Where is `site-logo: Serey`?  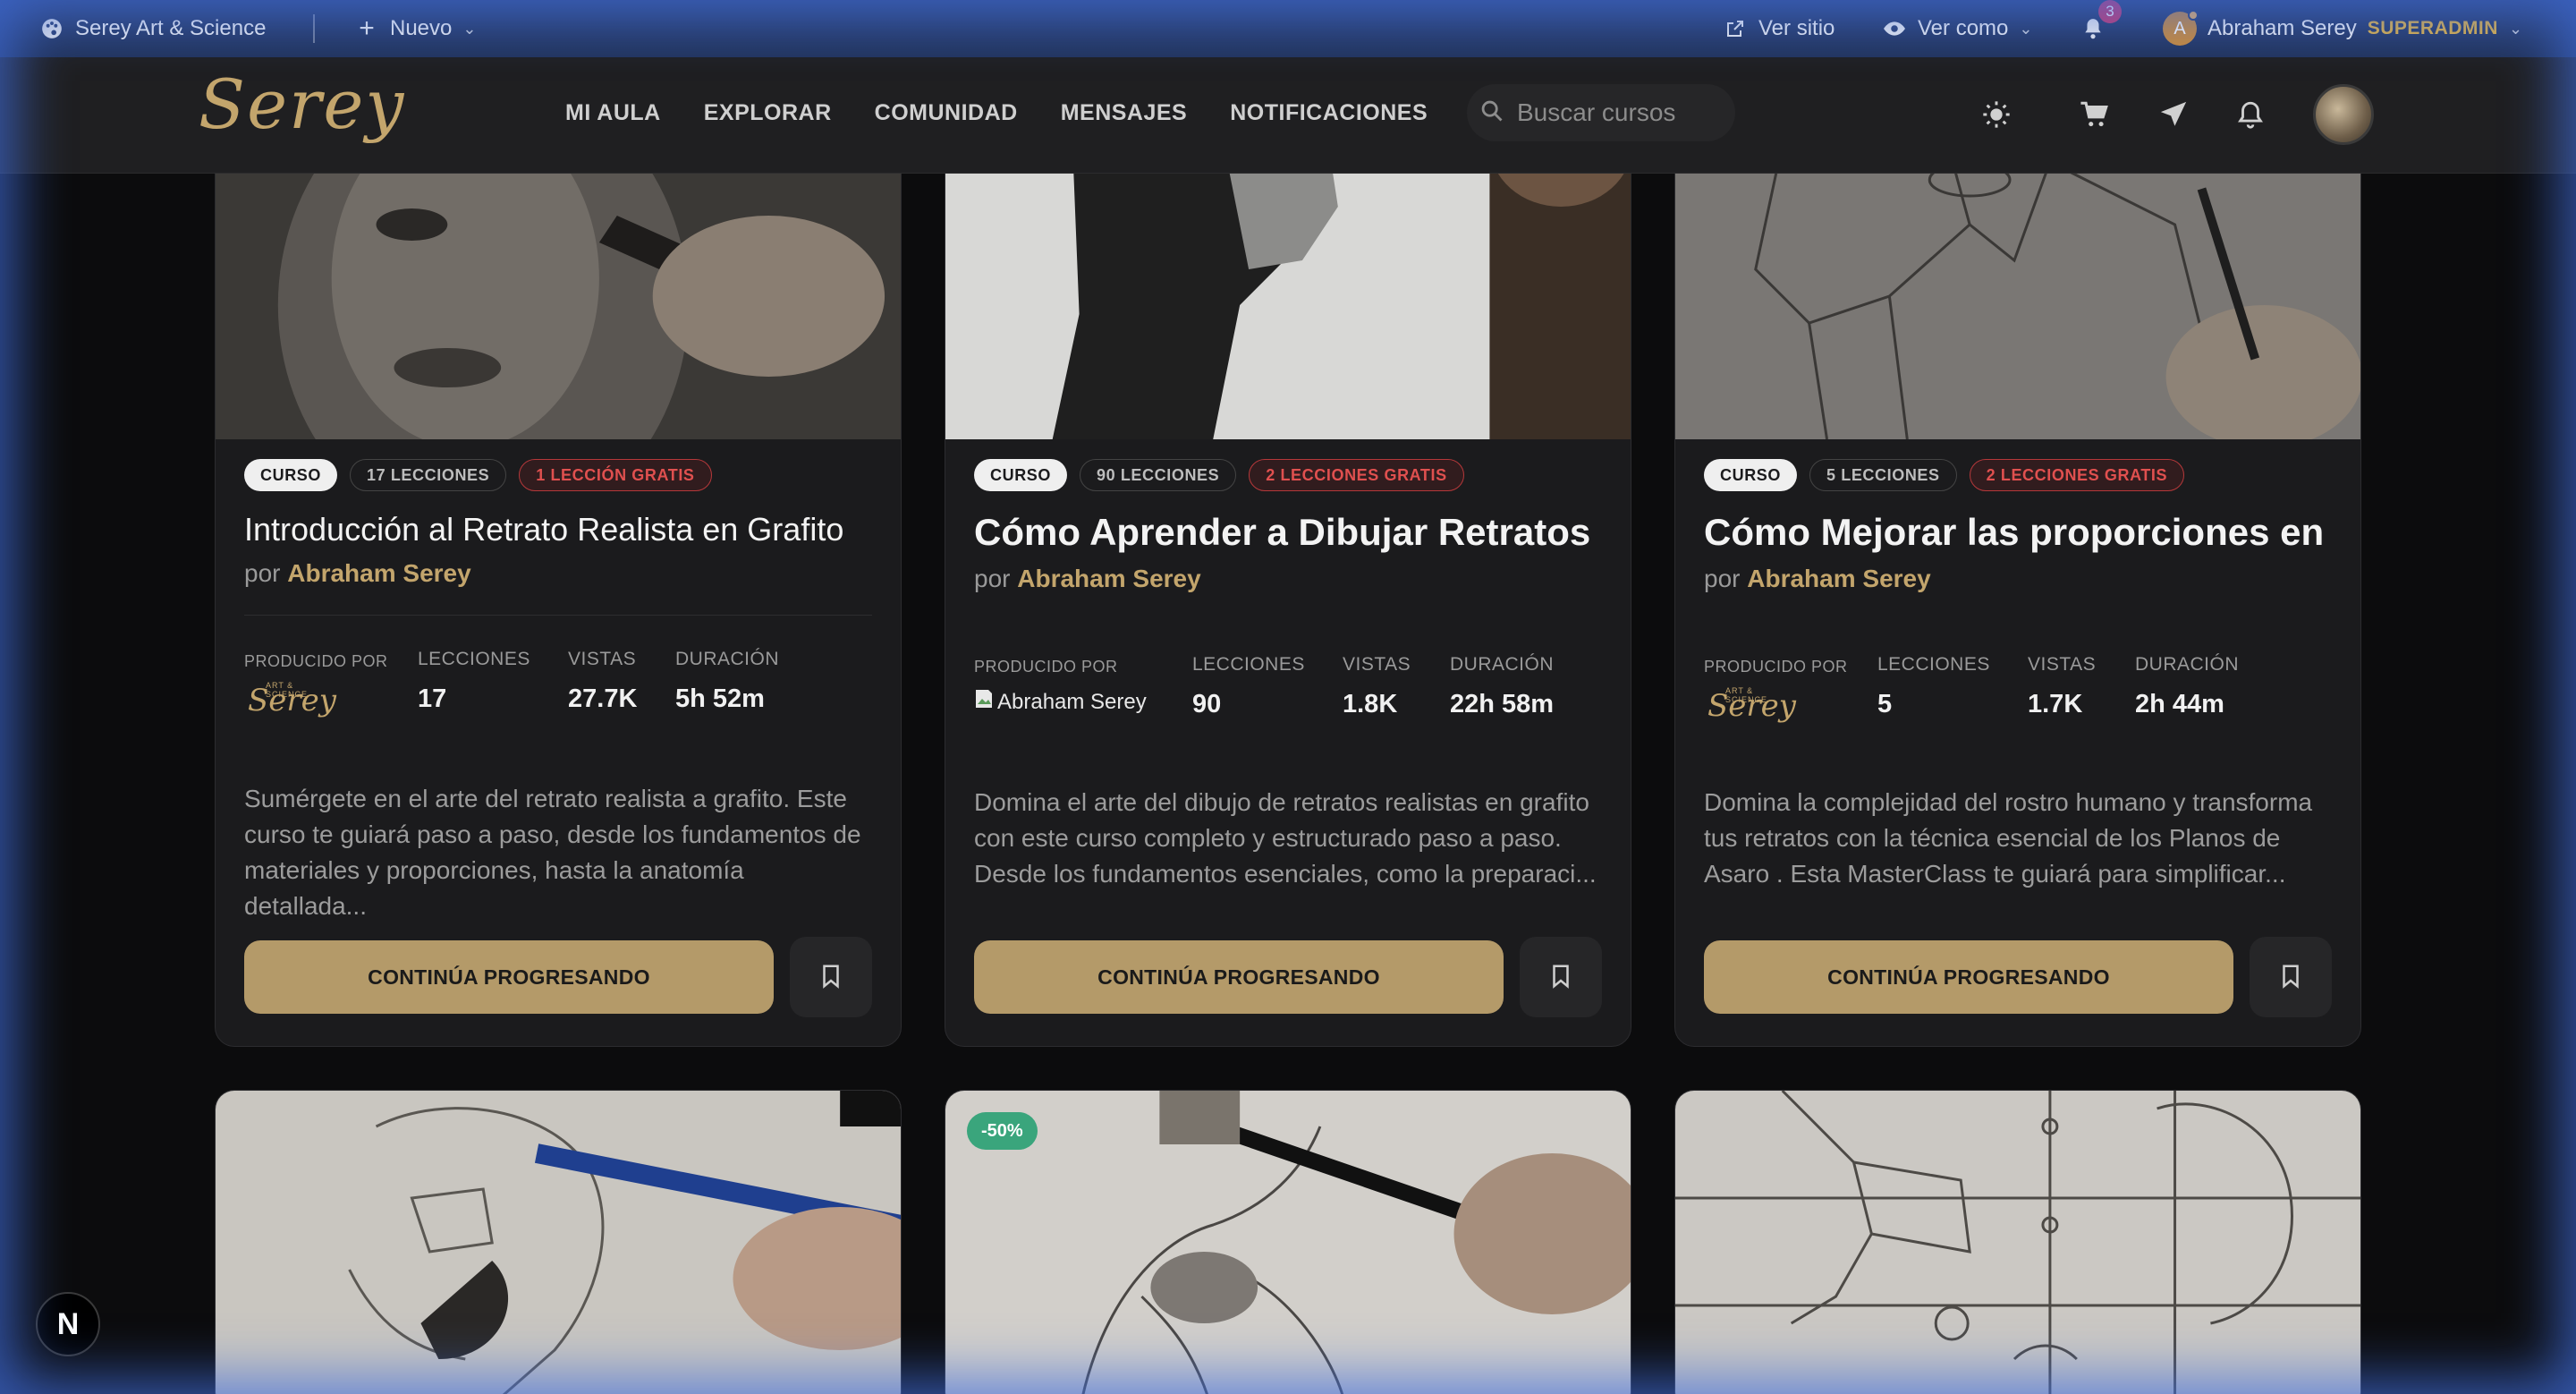 site-logo: Serey is located at coordinates (302, 104).